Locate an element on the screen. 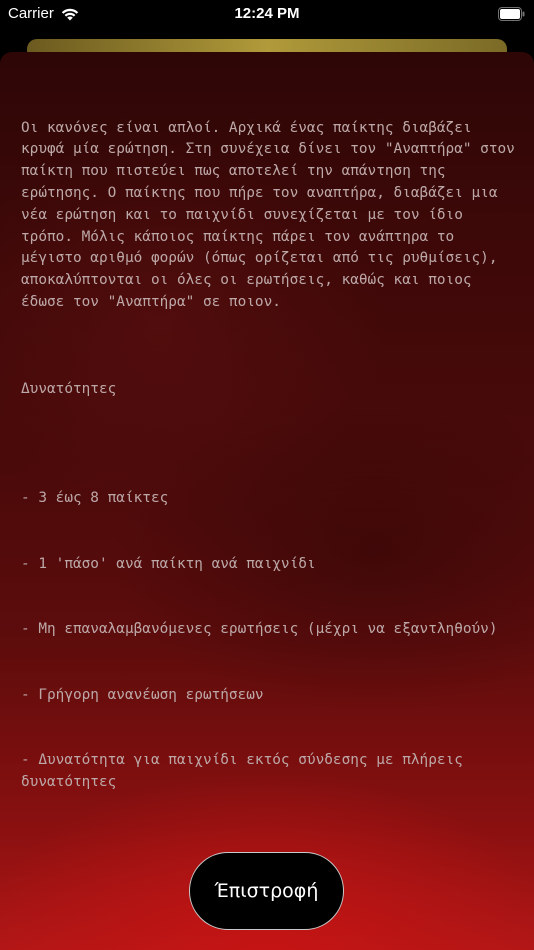 The image size is (534, 950). status-time: 12:24 PM is located at coordinates (267, 13).